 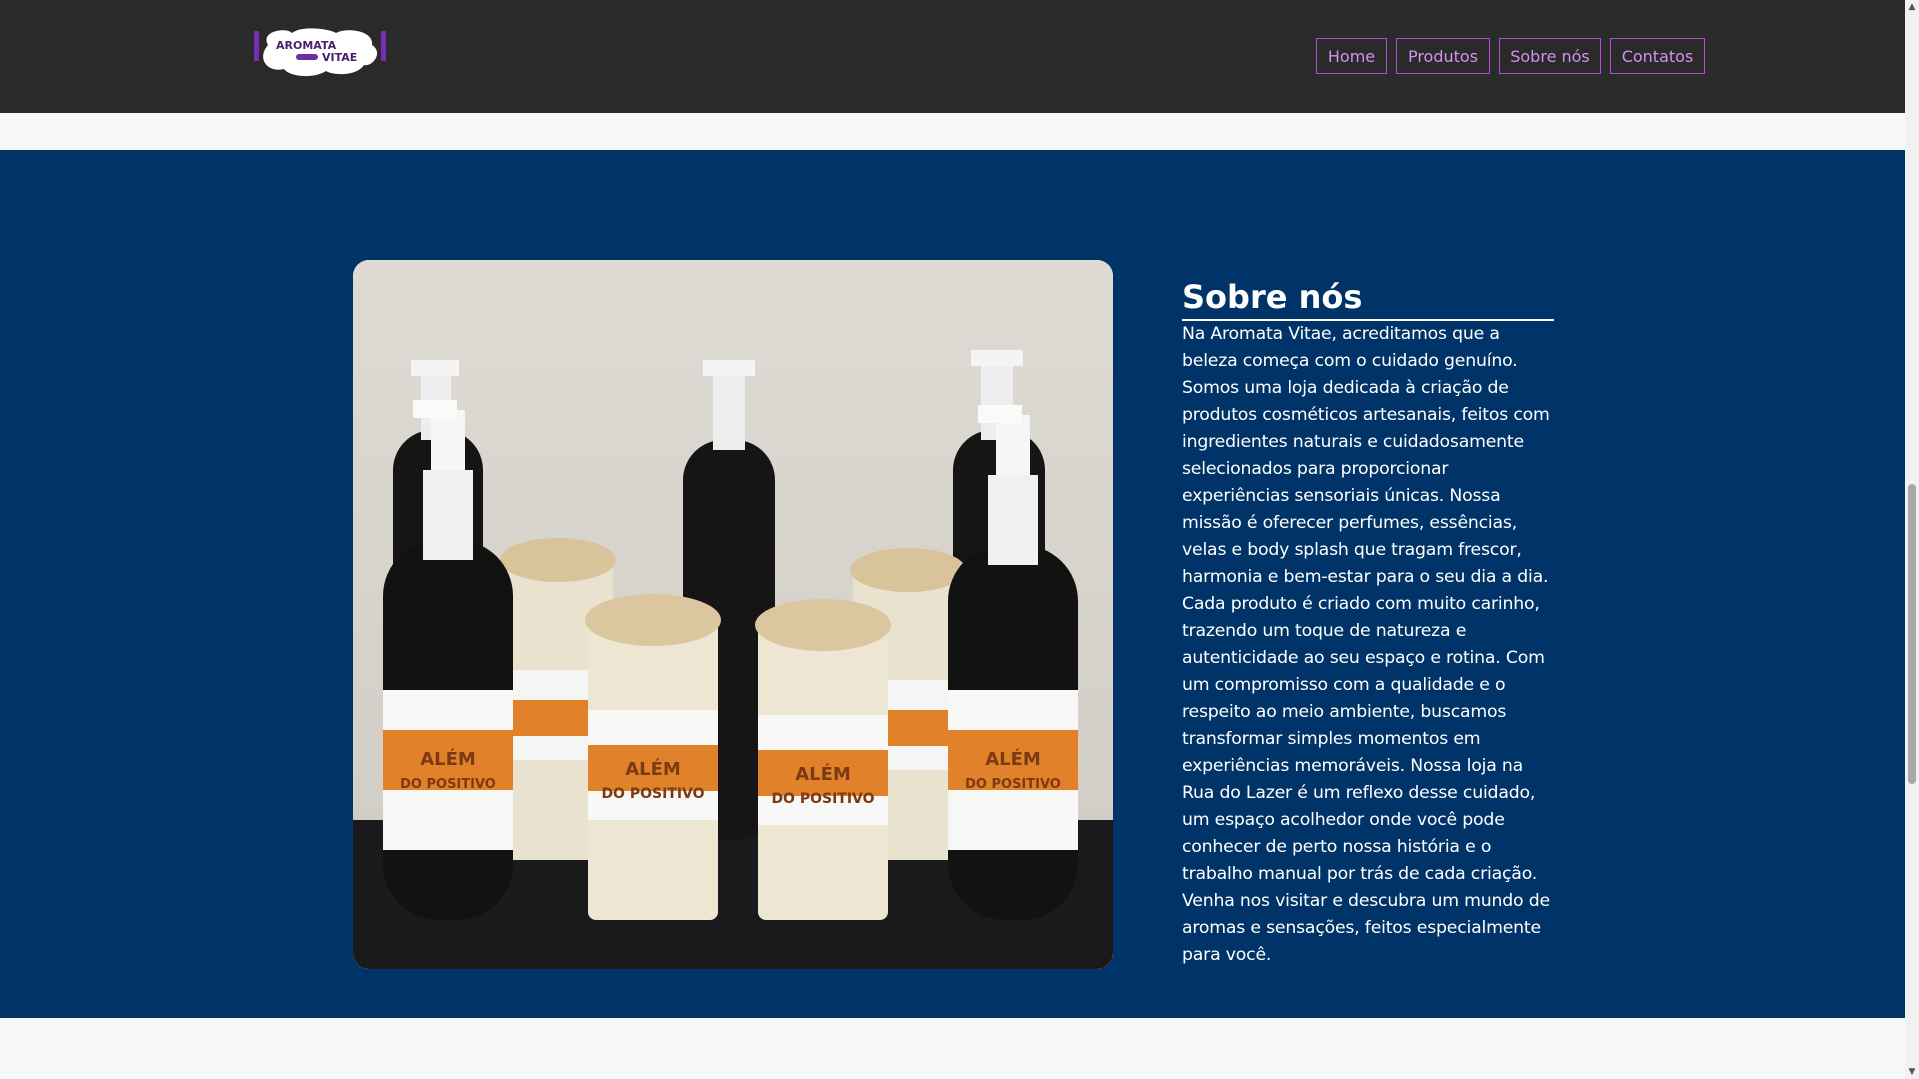 I want to click on nav-home-button: Home, so click(x=1351, y=56).